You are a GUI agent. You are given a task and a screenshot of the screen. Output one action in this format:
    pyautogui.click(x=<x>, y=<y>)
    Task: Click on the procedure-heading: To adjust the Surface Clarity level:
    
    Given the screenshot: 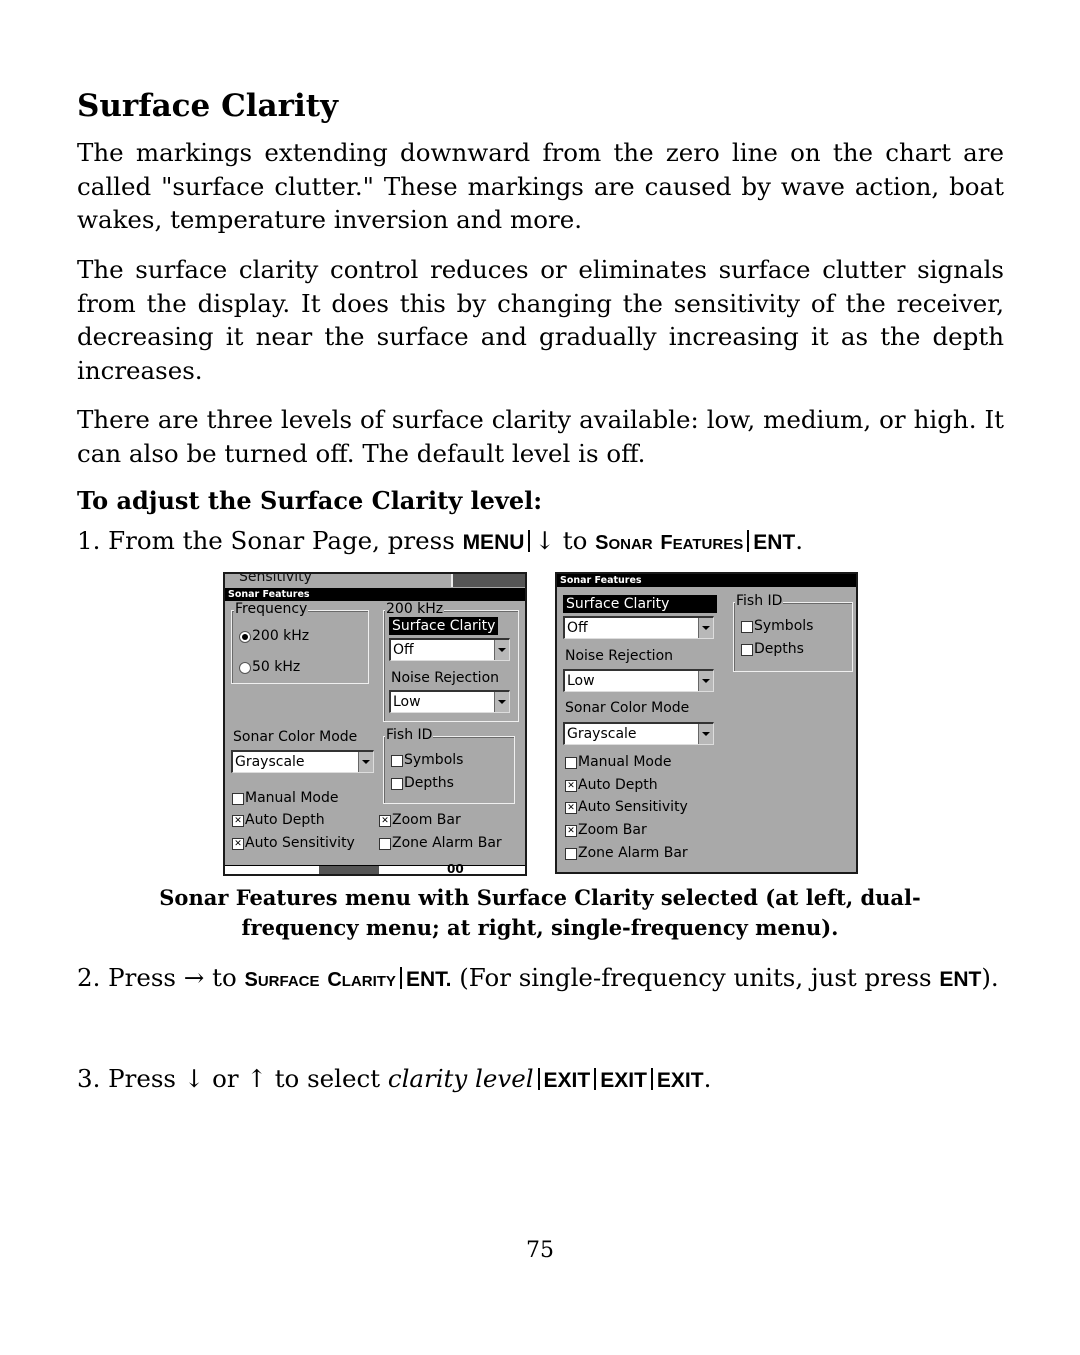 What is the action you would take?
    pyautogui.click(x=310, y=500)
    